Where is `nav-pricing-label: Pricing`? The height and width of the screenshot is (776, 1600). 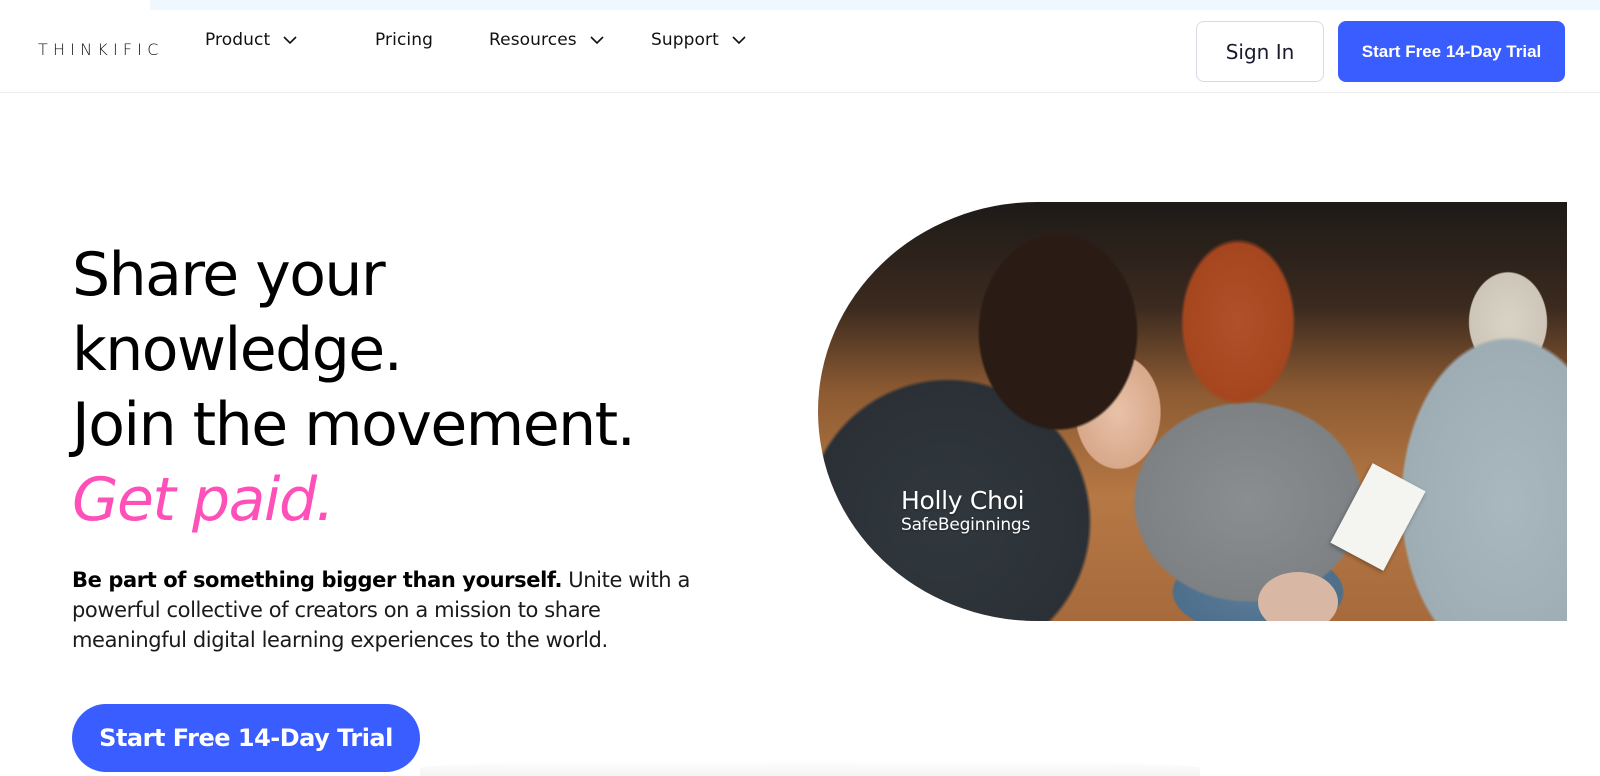 nav-pricing-label: Pricing is located at coordinates (404, 40).